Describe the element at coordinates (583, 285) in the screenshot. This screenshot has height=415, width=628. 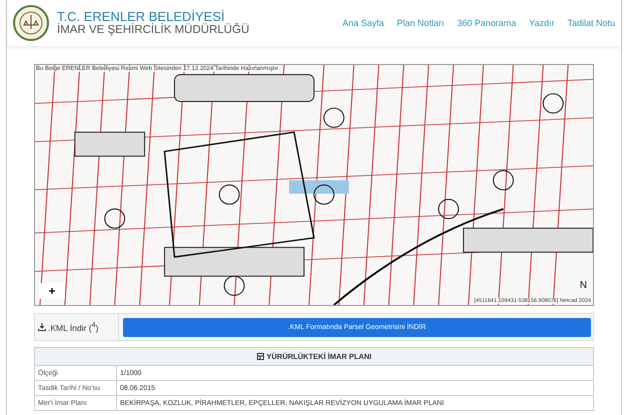
I see `north-label: N` at that location.